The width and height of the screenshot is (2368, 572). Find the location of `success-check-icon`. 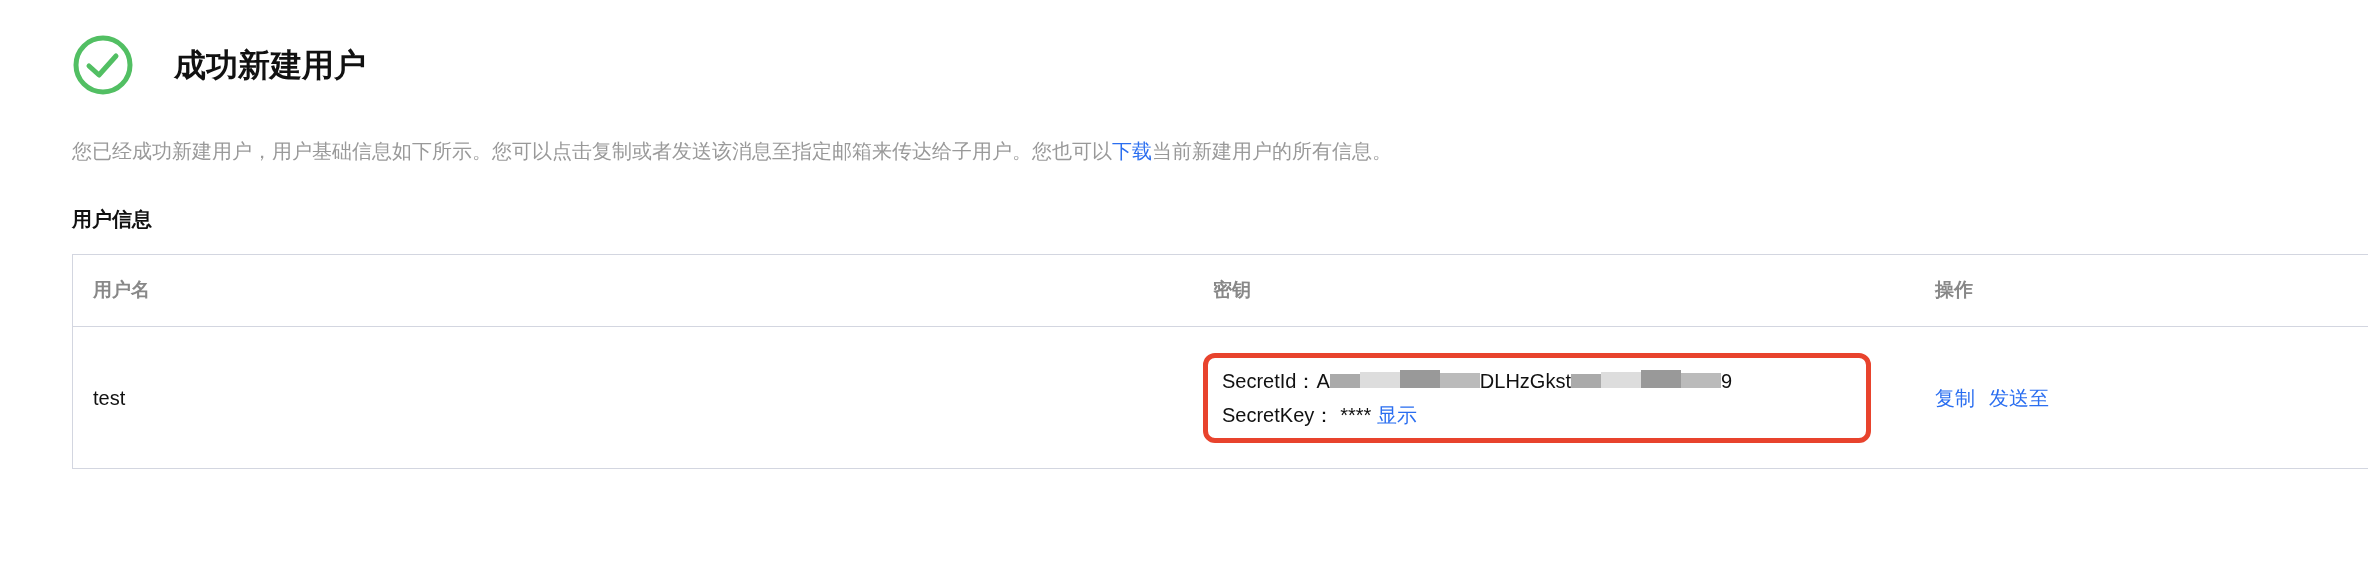

success-check-icon is located at coordinates (103, 65).